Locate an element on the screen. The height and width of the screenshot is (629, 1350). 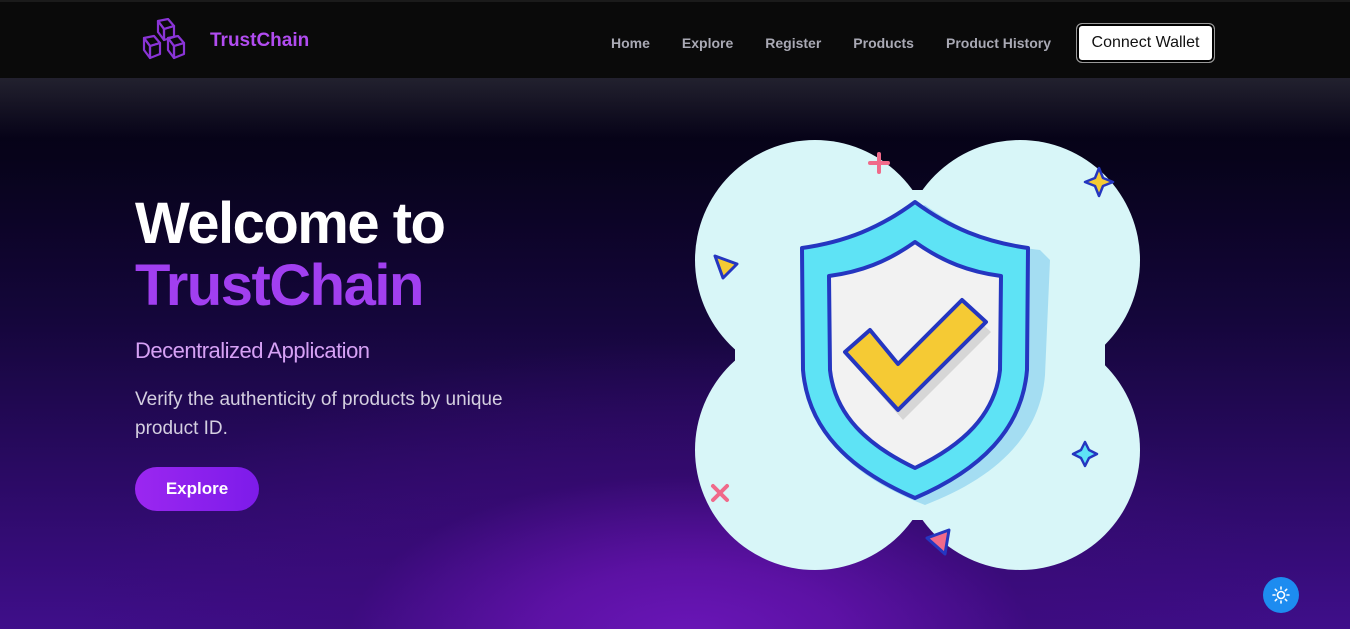
nav-product-history: Product History is located at coordinates (998, 43).